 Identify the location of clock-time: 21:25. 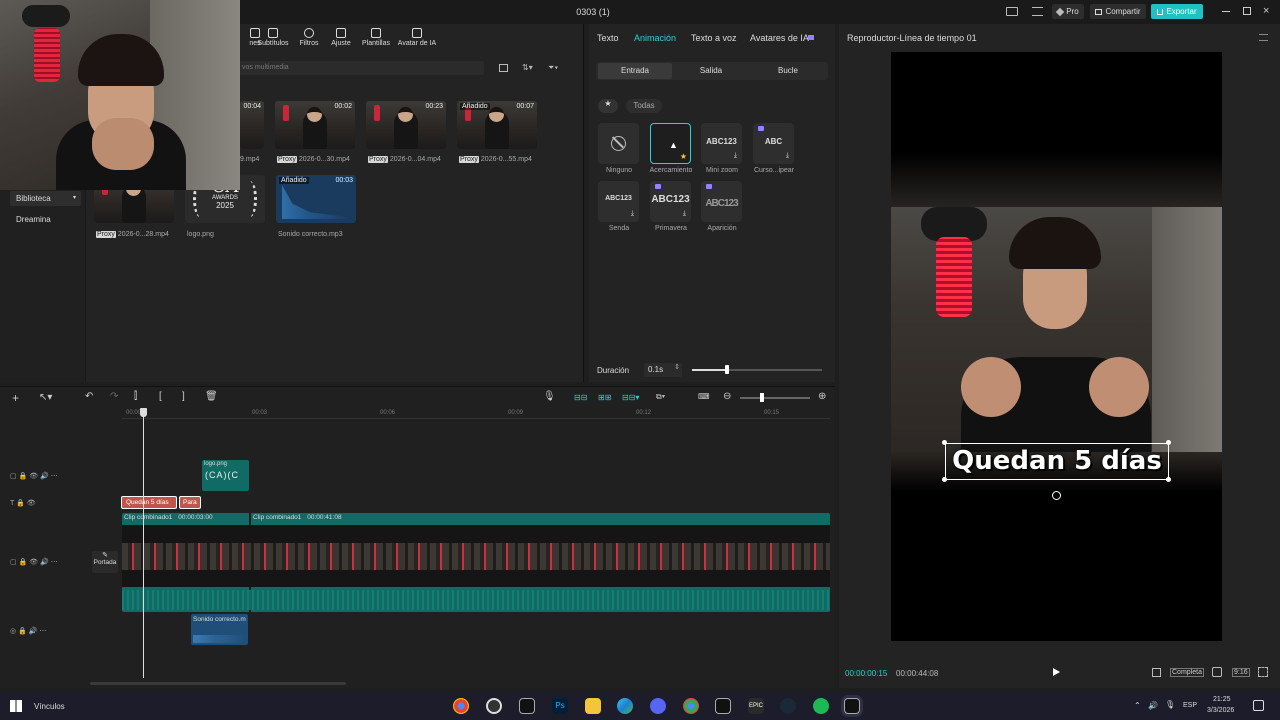
(1222, 699).